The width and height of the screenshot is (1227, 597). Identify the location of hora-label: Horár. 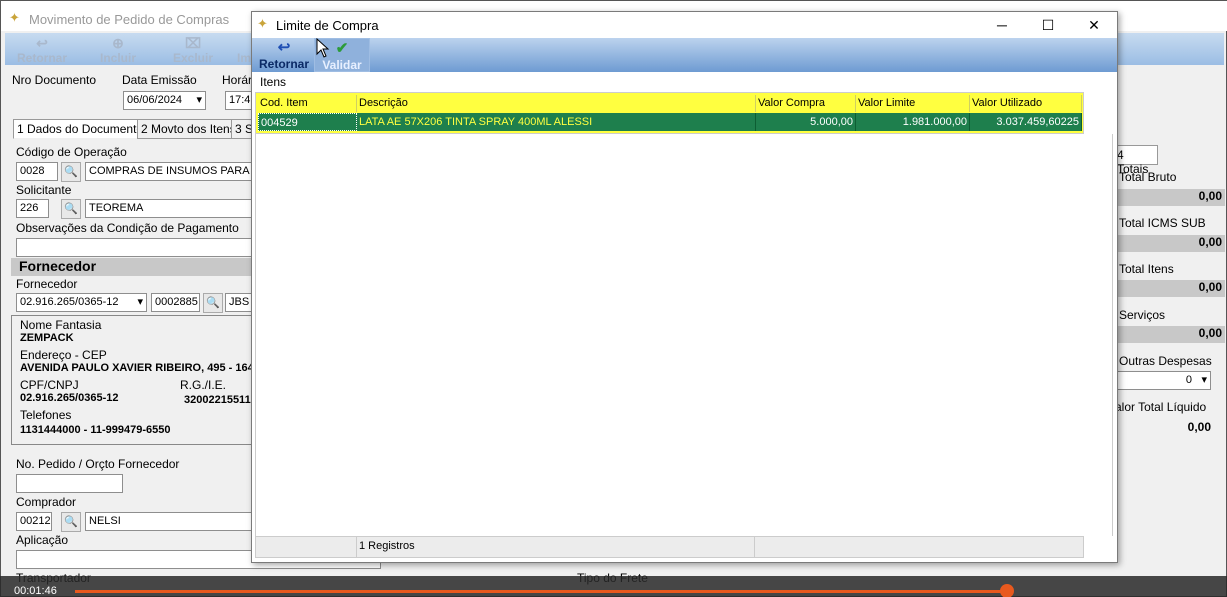
(237, 80).